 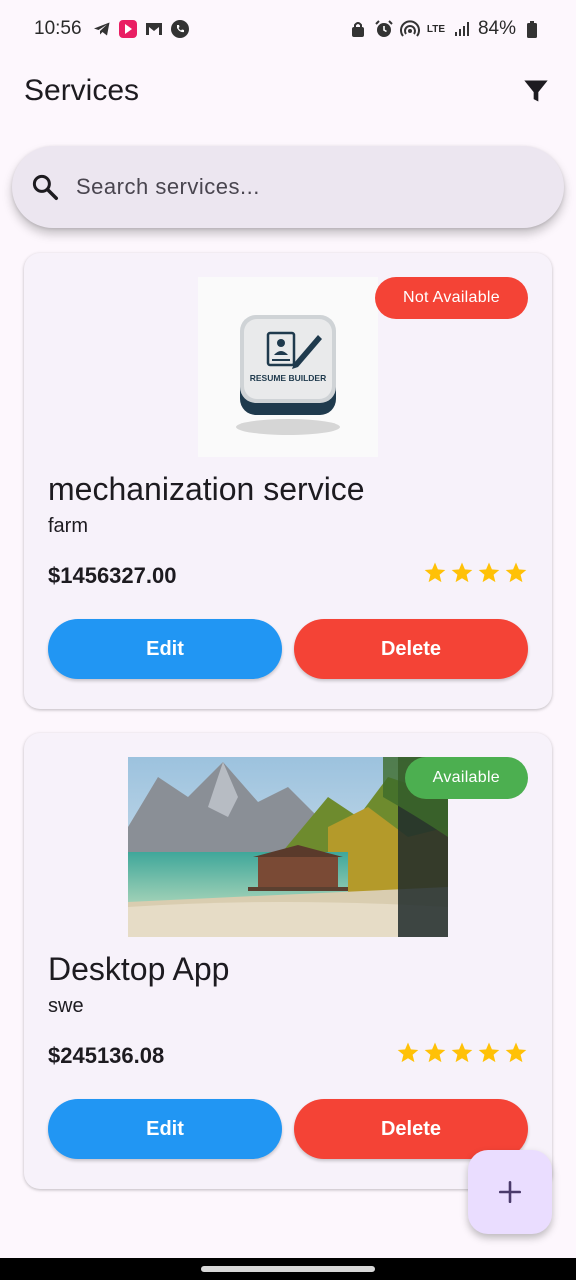 I want to click on service-price: $1456327.00, so click(x=112, y=575).